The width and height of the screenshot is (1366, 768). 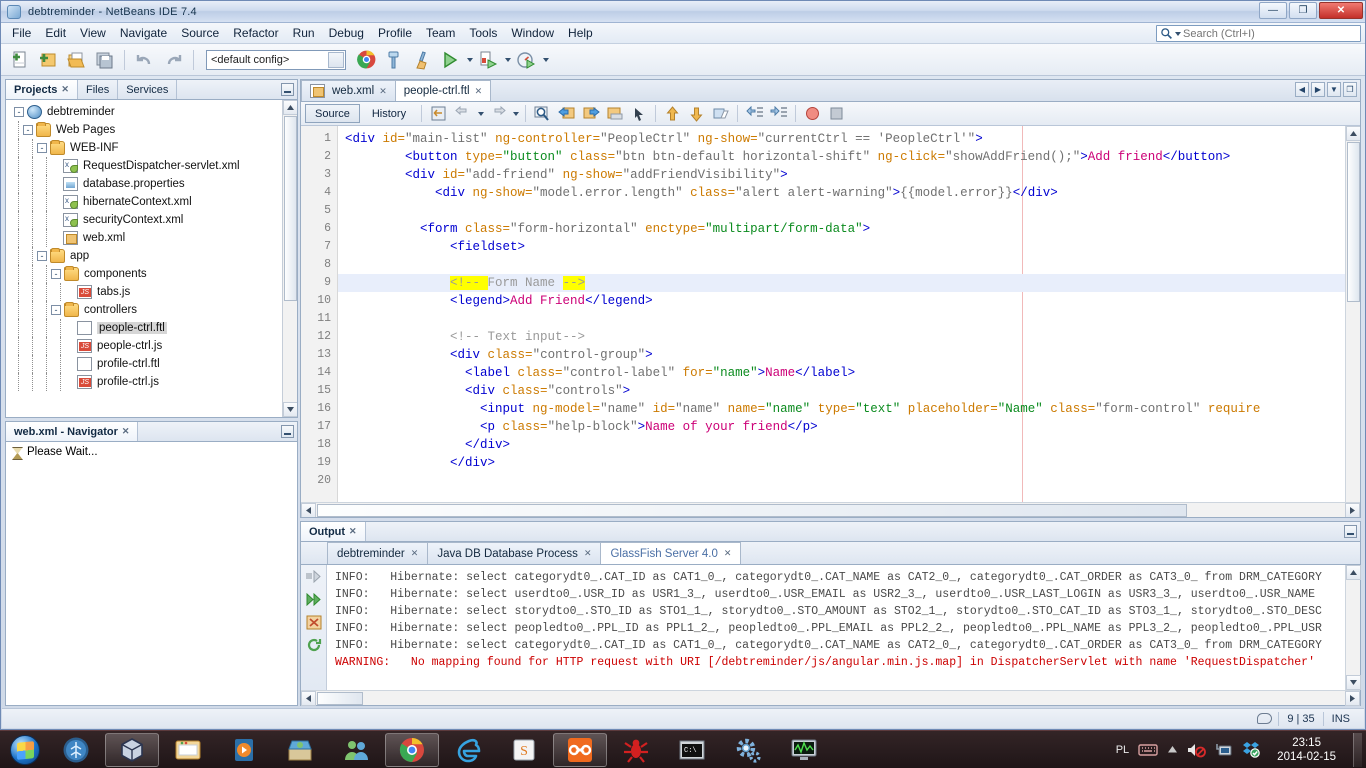 What do you see at coordinates (462, 114) in the screenshot?
I see `back-button` at bounding box center [462, 114].